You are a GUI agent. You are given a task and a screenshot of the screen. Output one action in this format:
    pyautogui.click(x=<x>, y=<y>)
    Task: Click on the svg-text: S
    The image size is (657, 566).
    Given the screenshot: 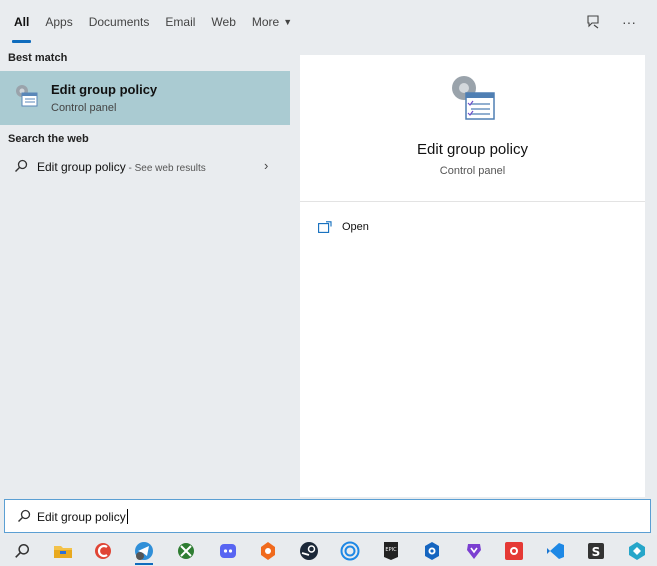 What is the action you would take?
    pyautogui.click(x=596, y=552)
    